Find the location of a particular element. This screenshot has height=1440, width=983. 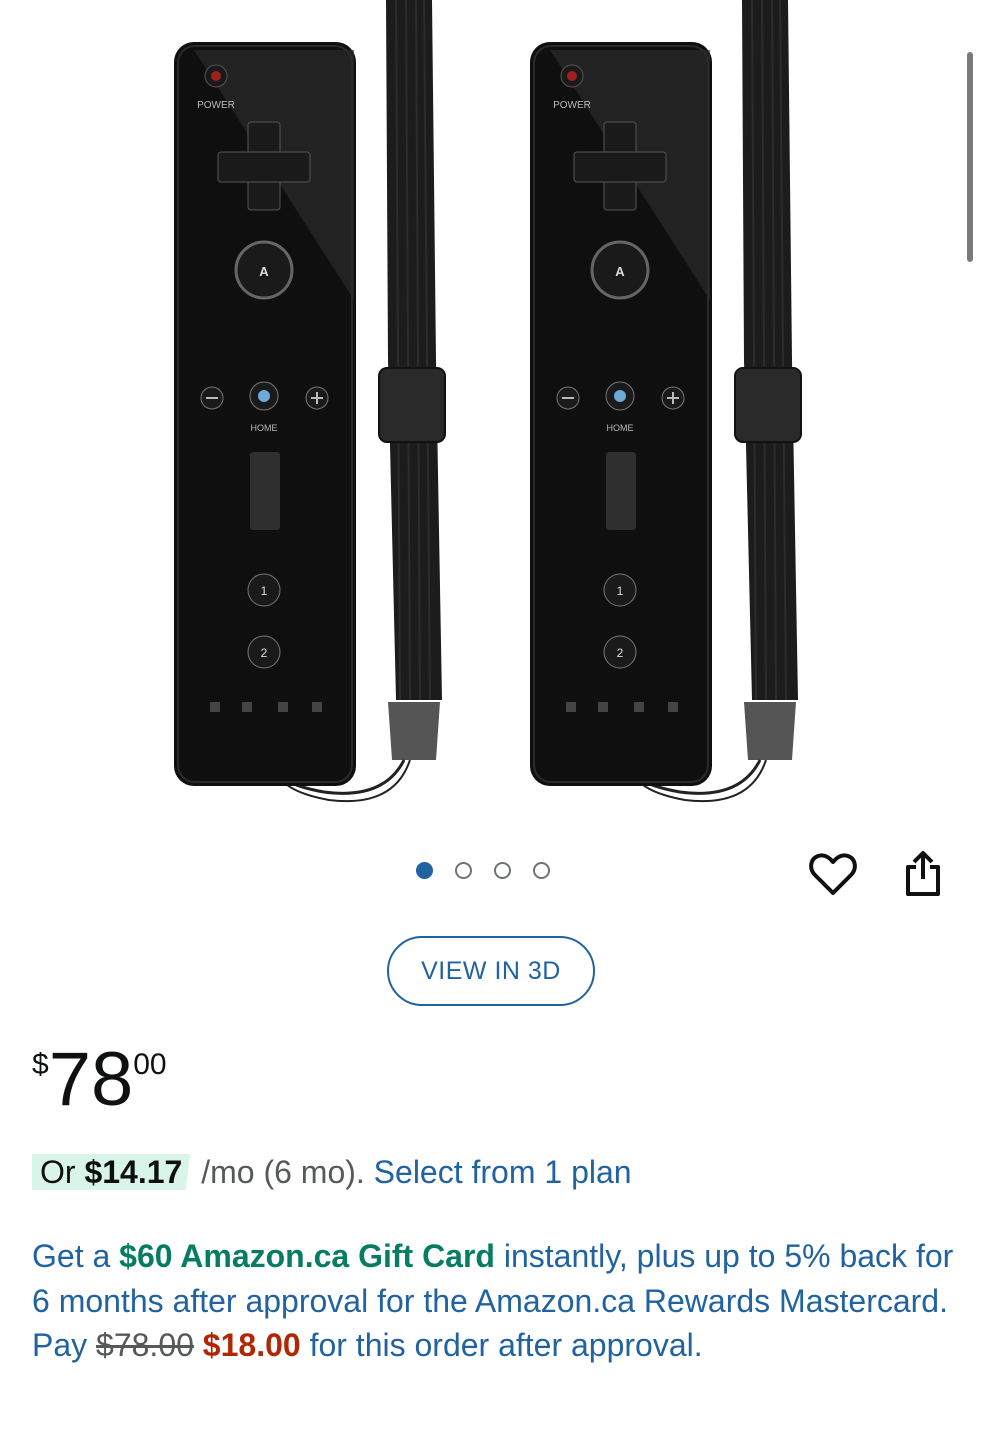

product-price: $ 78 00 is located at coordinates (99, 1080).